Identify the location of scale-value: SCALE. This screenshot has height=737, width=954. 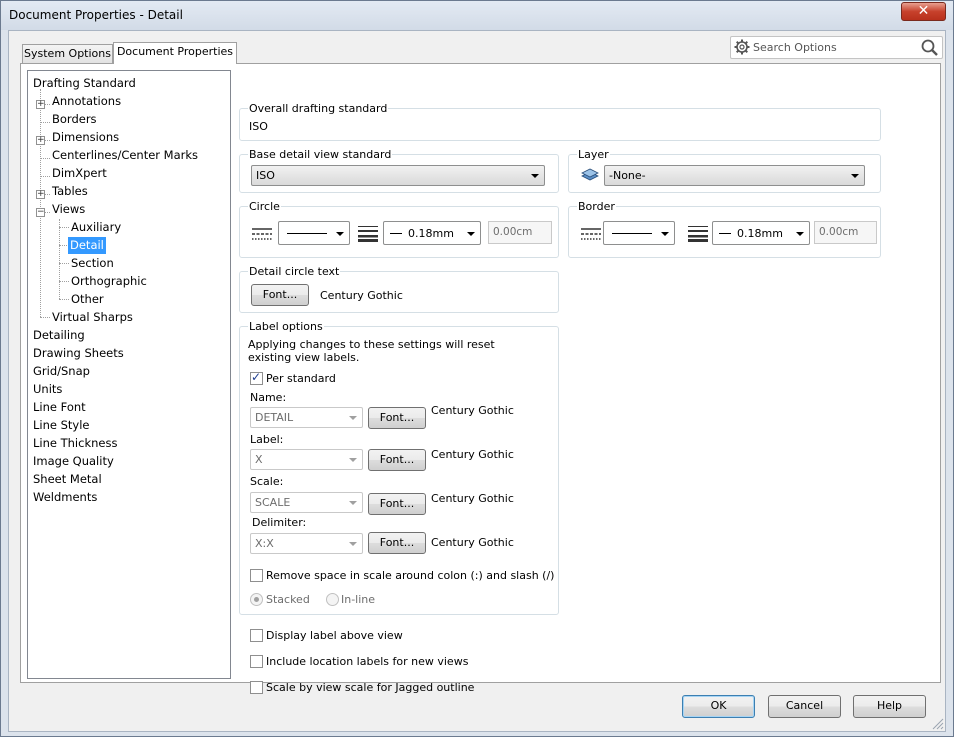
(273, 502).